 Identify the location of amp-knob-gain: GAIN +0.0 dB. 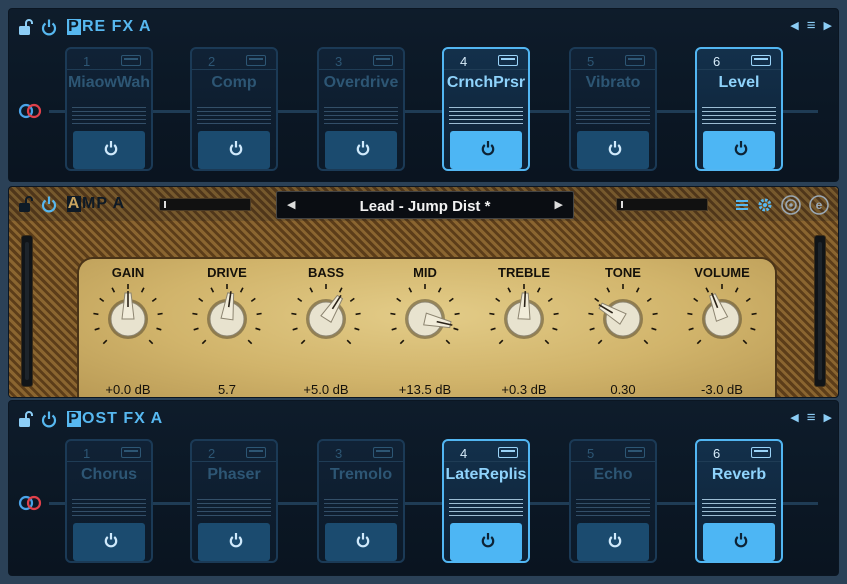
(128, 328).